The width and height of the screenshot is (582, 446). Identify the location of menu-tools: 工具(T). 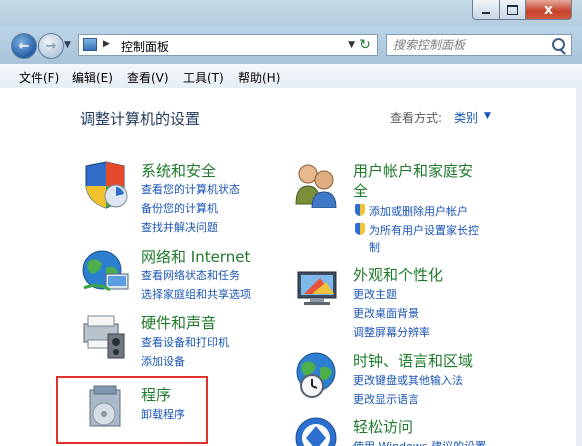
(203, 77).